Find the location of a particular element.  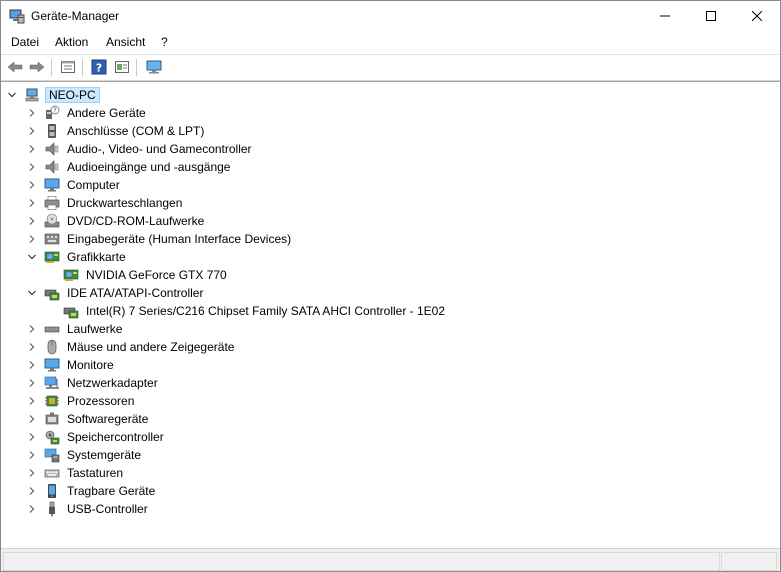

category-item: Speichercontroller is located at coordinates (96, 437).